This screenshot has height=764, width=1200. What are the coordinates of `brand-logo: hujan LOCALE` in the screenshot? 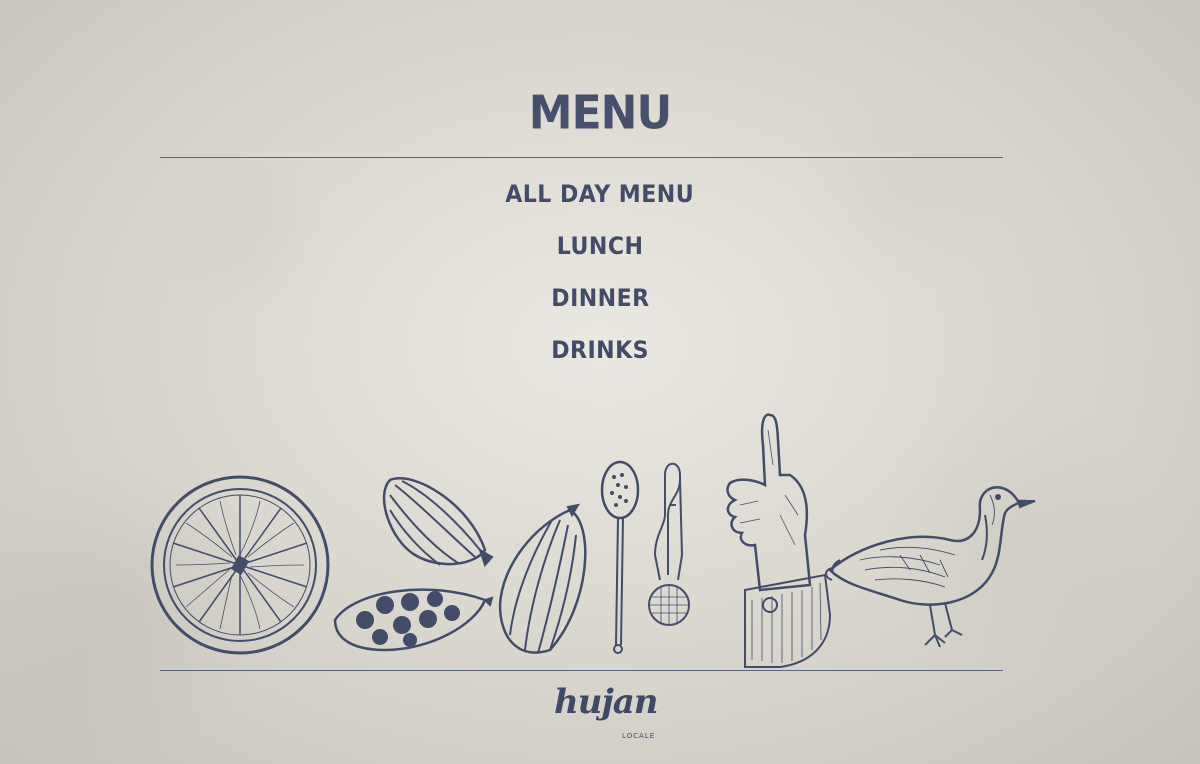 It's located at (600, 713).